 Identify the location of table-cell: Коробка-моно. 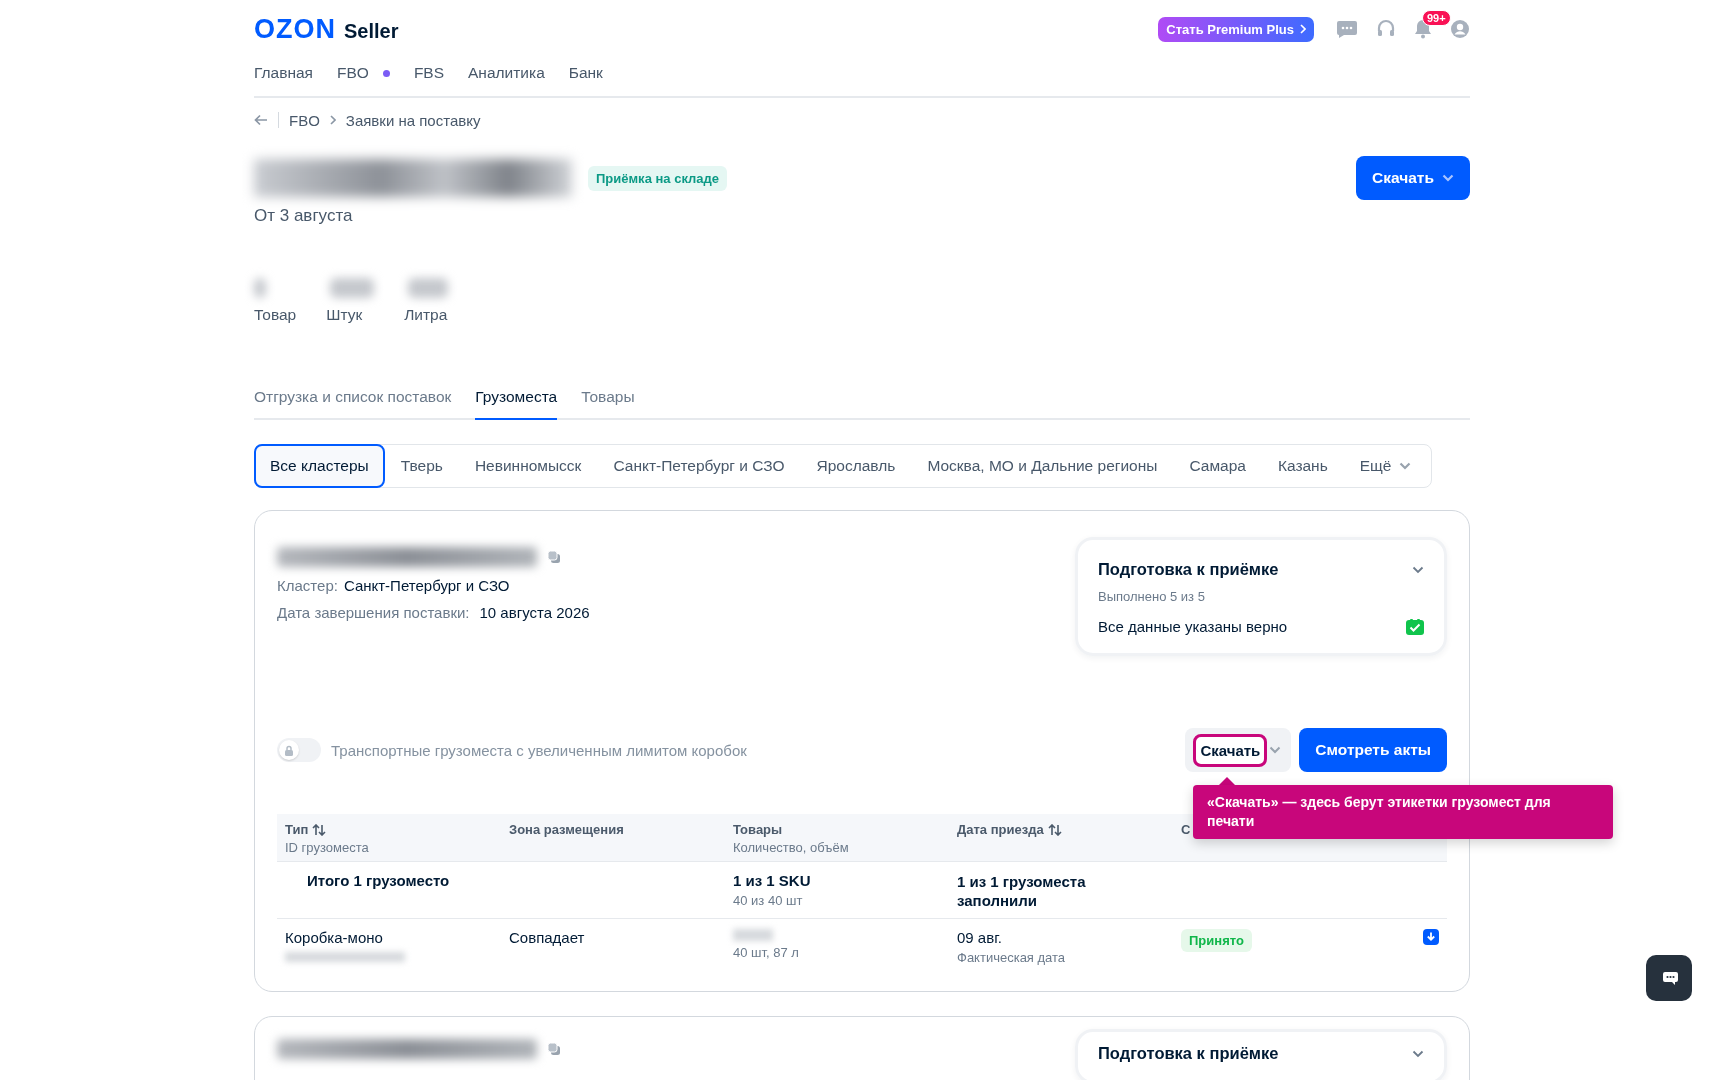
(334, 937).